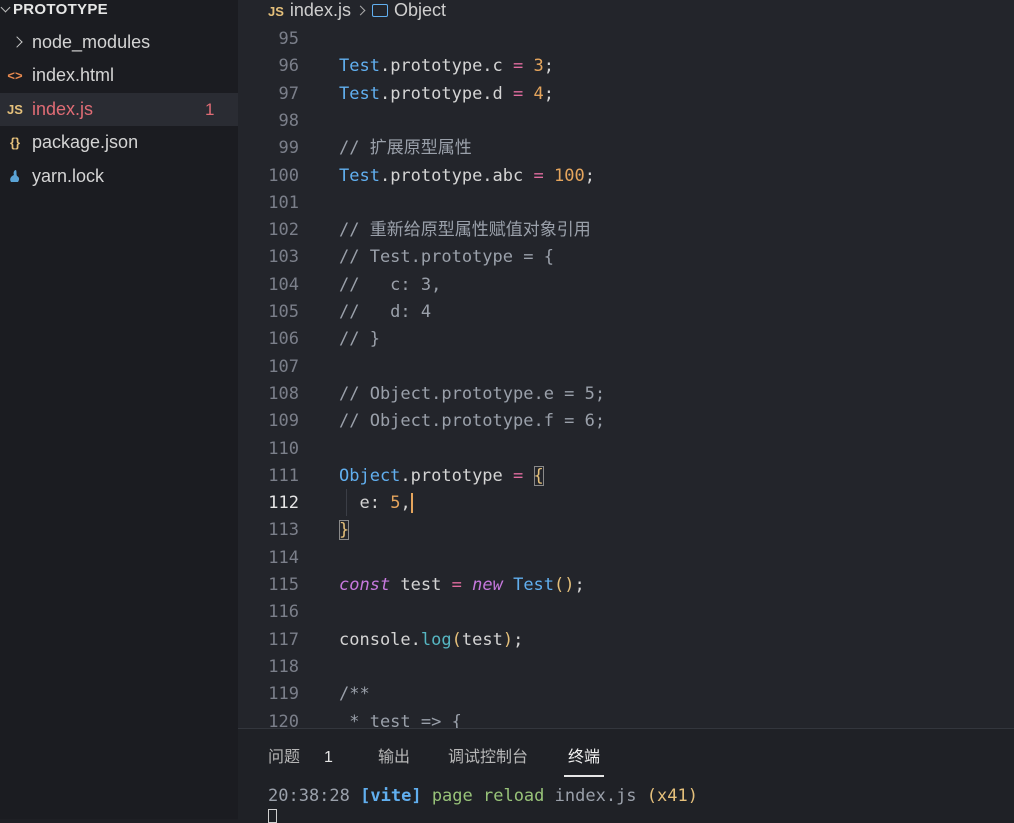  I want to click on tab-output: 输出, so click(394, 758).